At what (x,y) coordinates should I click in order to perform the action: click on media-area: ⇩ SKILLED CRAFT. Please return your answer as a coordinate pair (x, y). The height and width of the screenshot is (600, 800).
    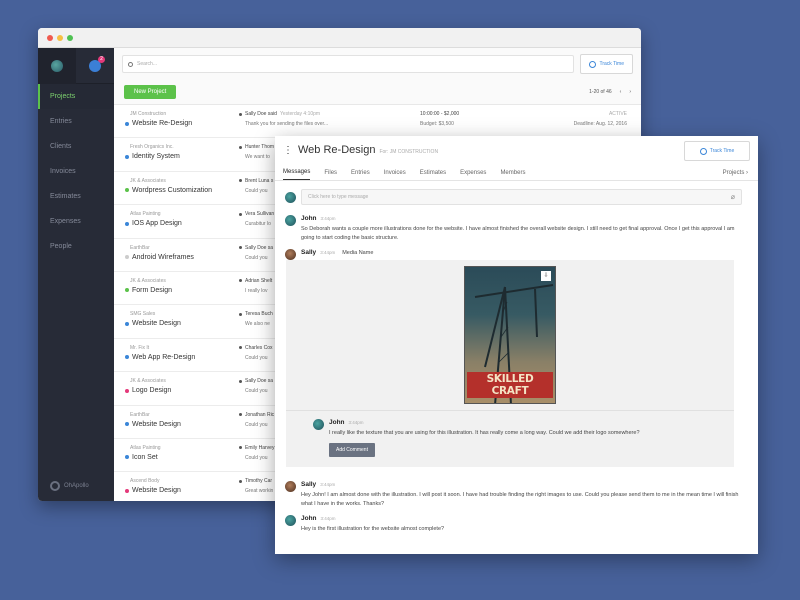
    Looking at the image, I should click on (510, 338).